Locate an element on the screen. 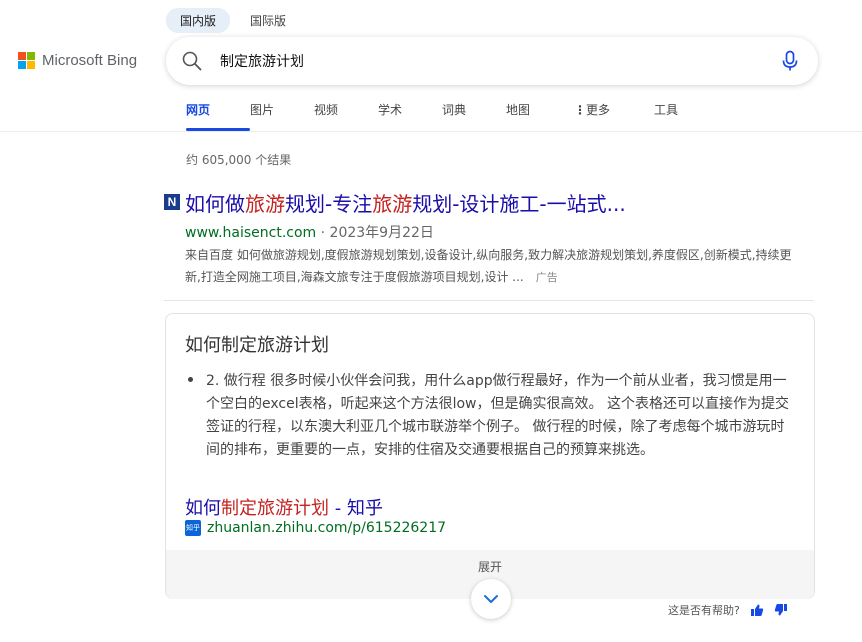  search-icon is located at coordinates (192, 61).